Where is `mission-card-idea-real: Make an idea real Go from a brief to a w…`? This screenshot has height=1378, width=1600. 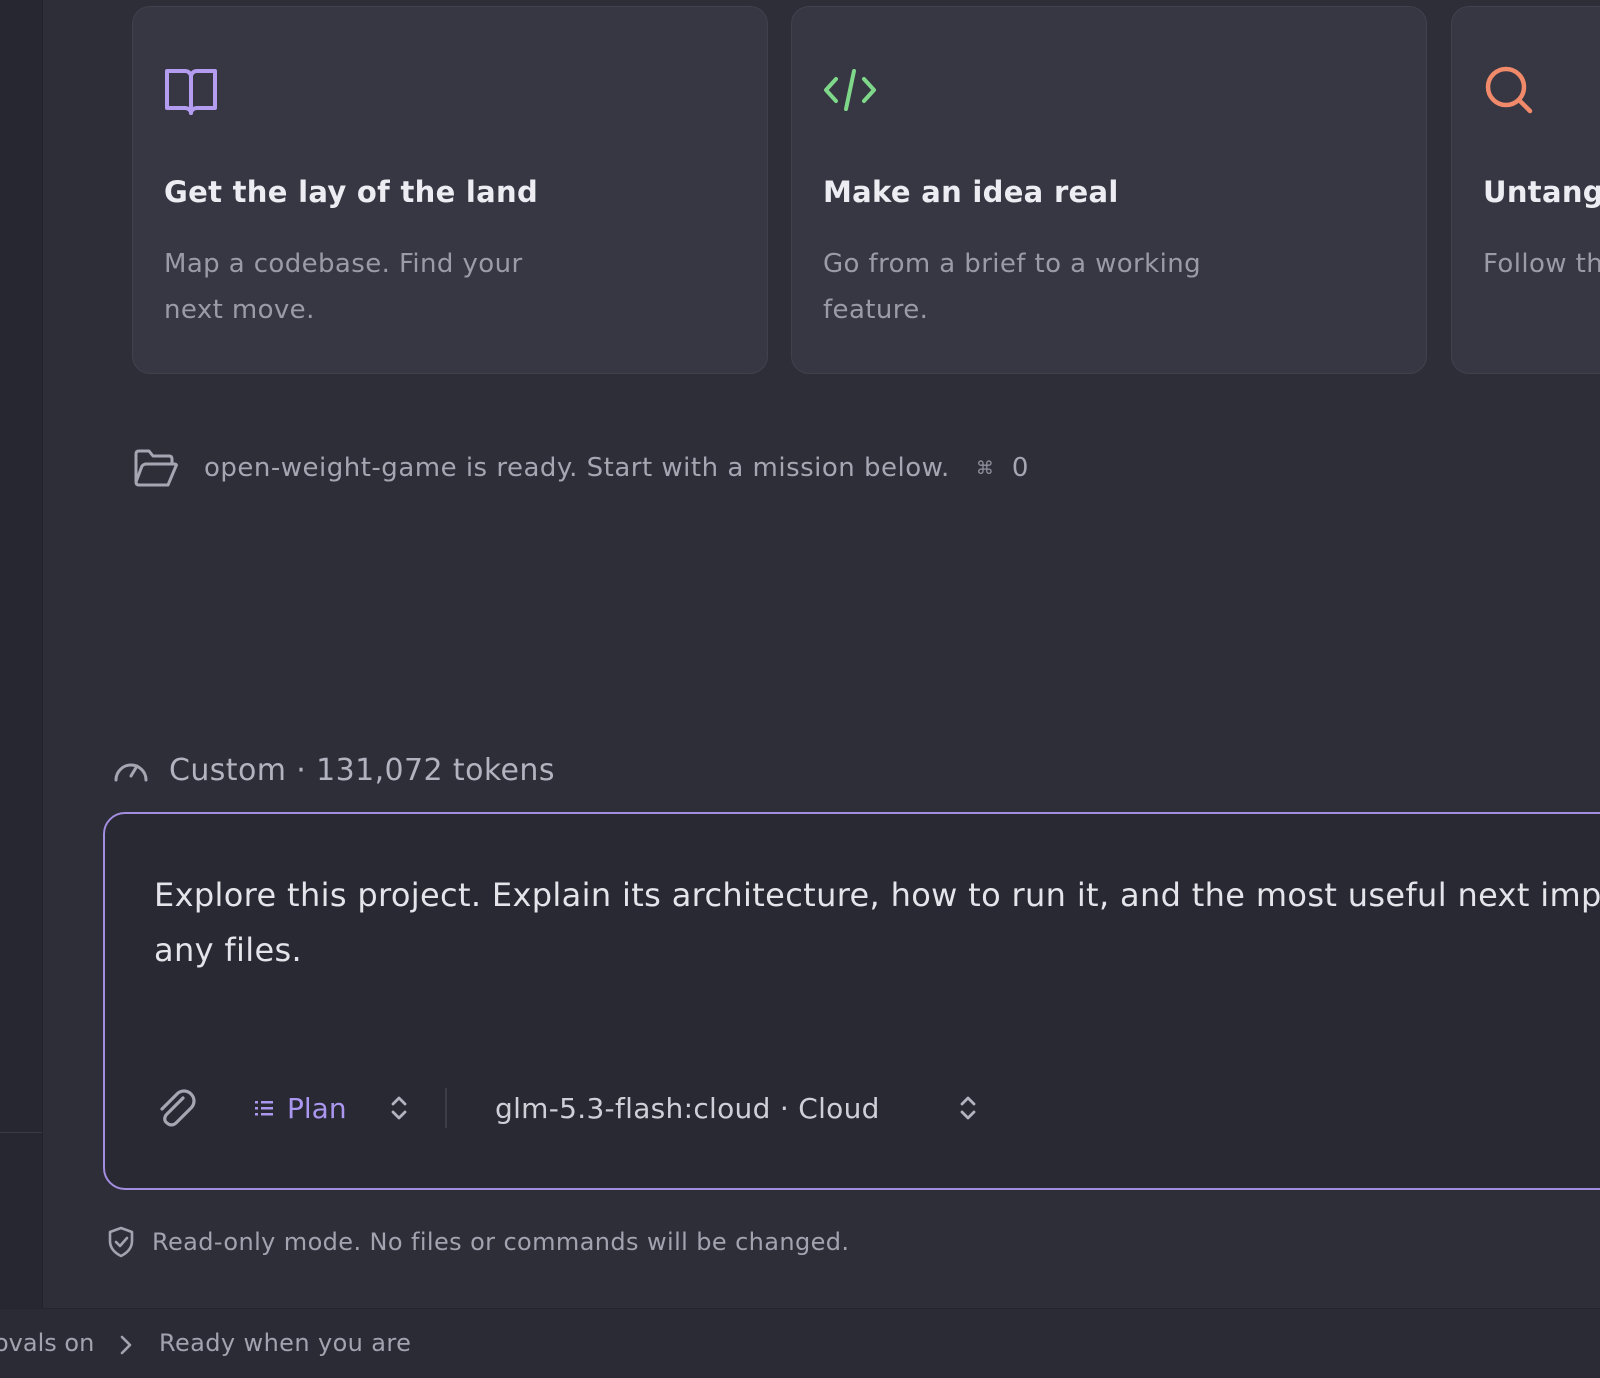 mission-card-idea-real: Make an idea real Go from a brief to a w… is located at coordinates (1109, 190).